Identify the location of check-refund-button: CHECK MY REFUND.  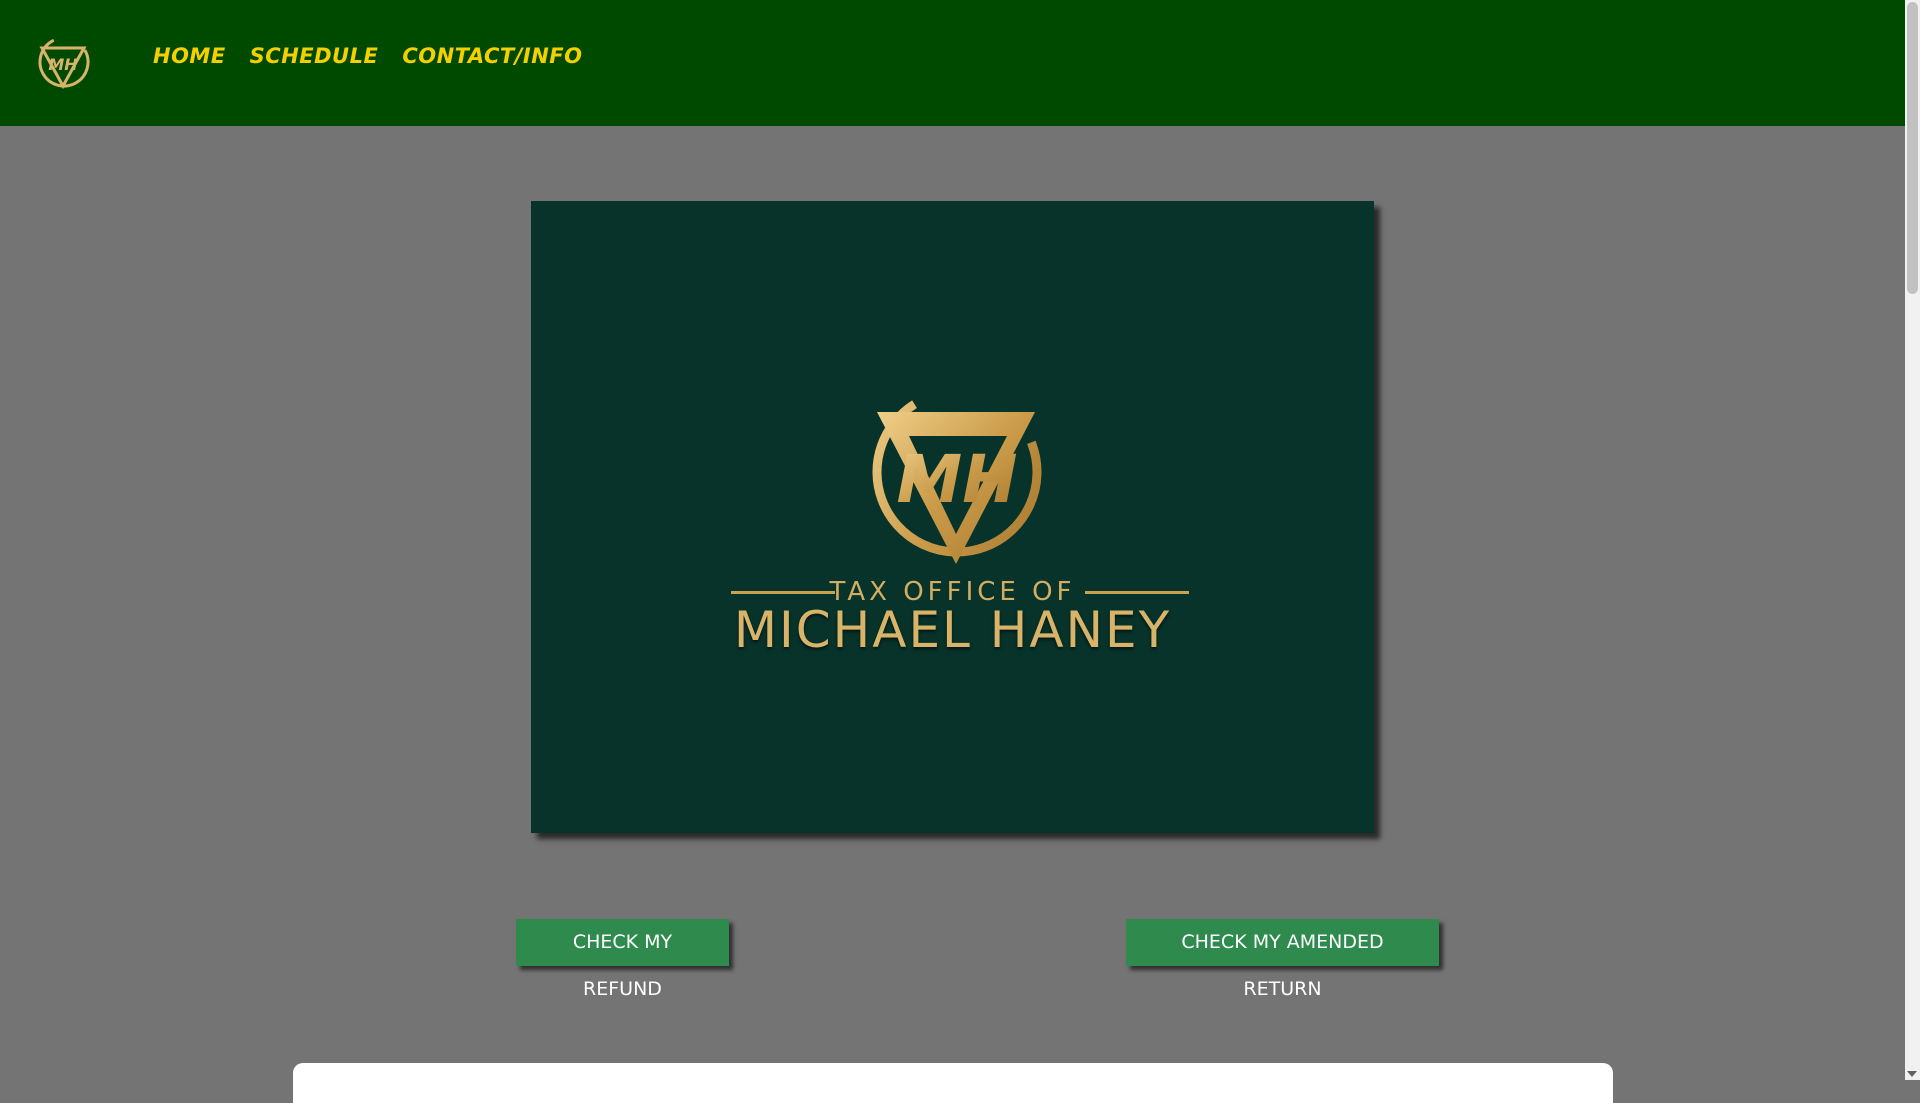
(622, 959).